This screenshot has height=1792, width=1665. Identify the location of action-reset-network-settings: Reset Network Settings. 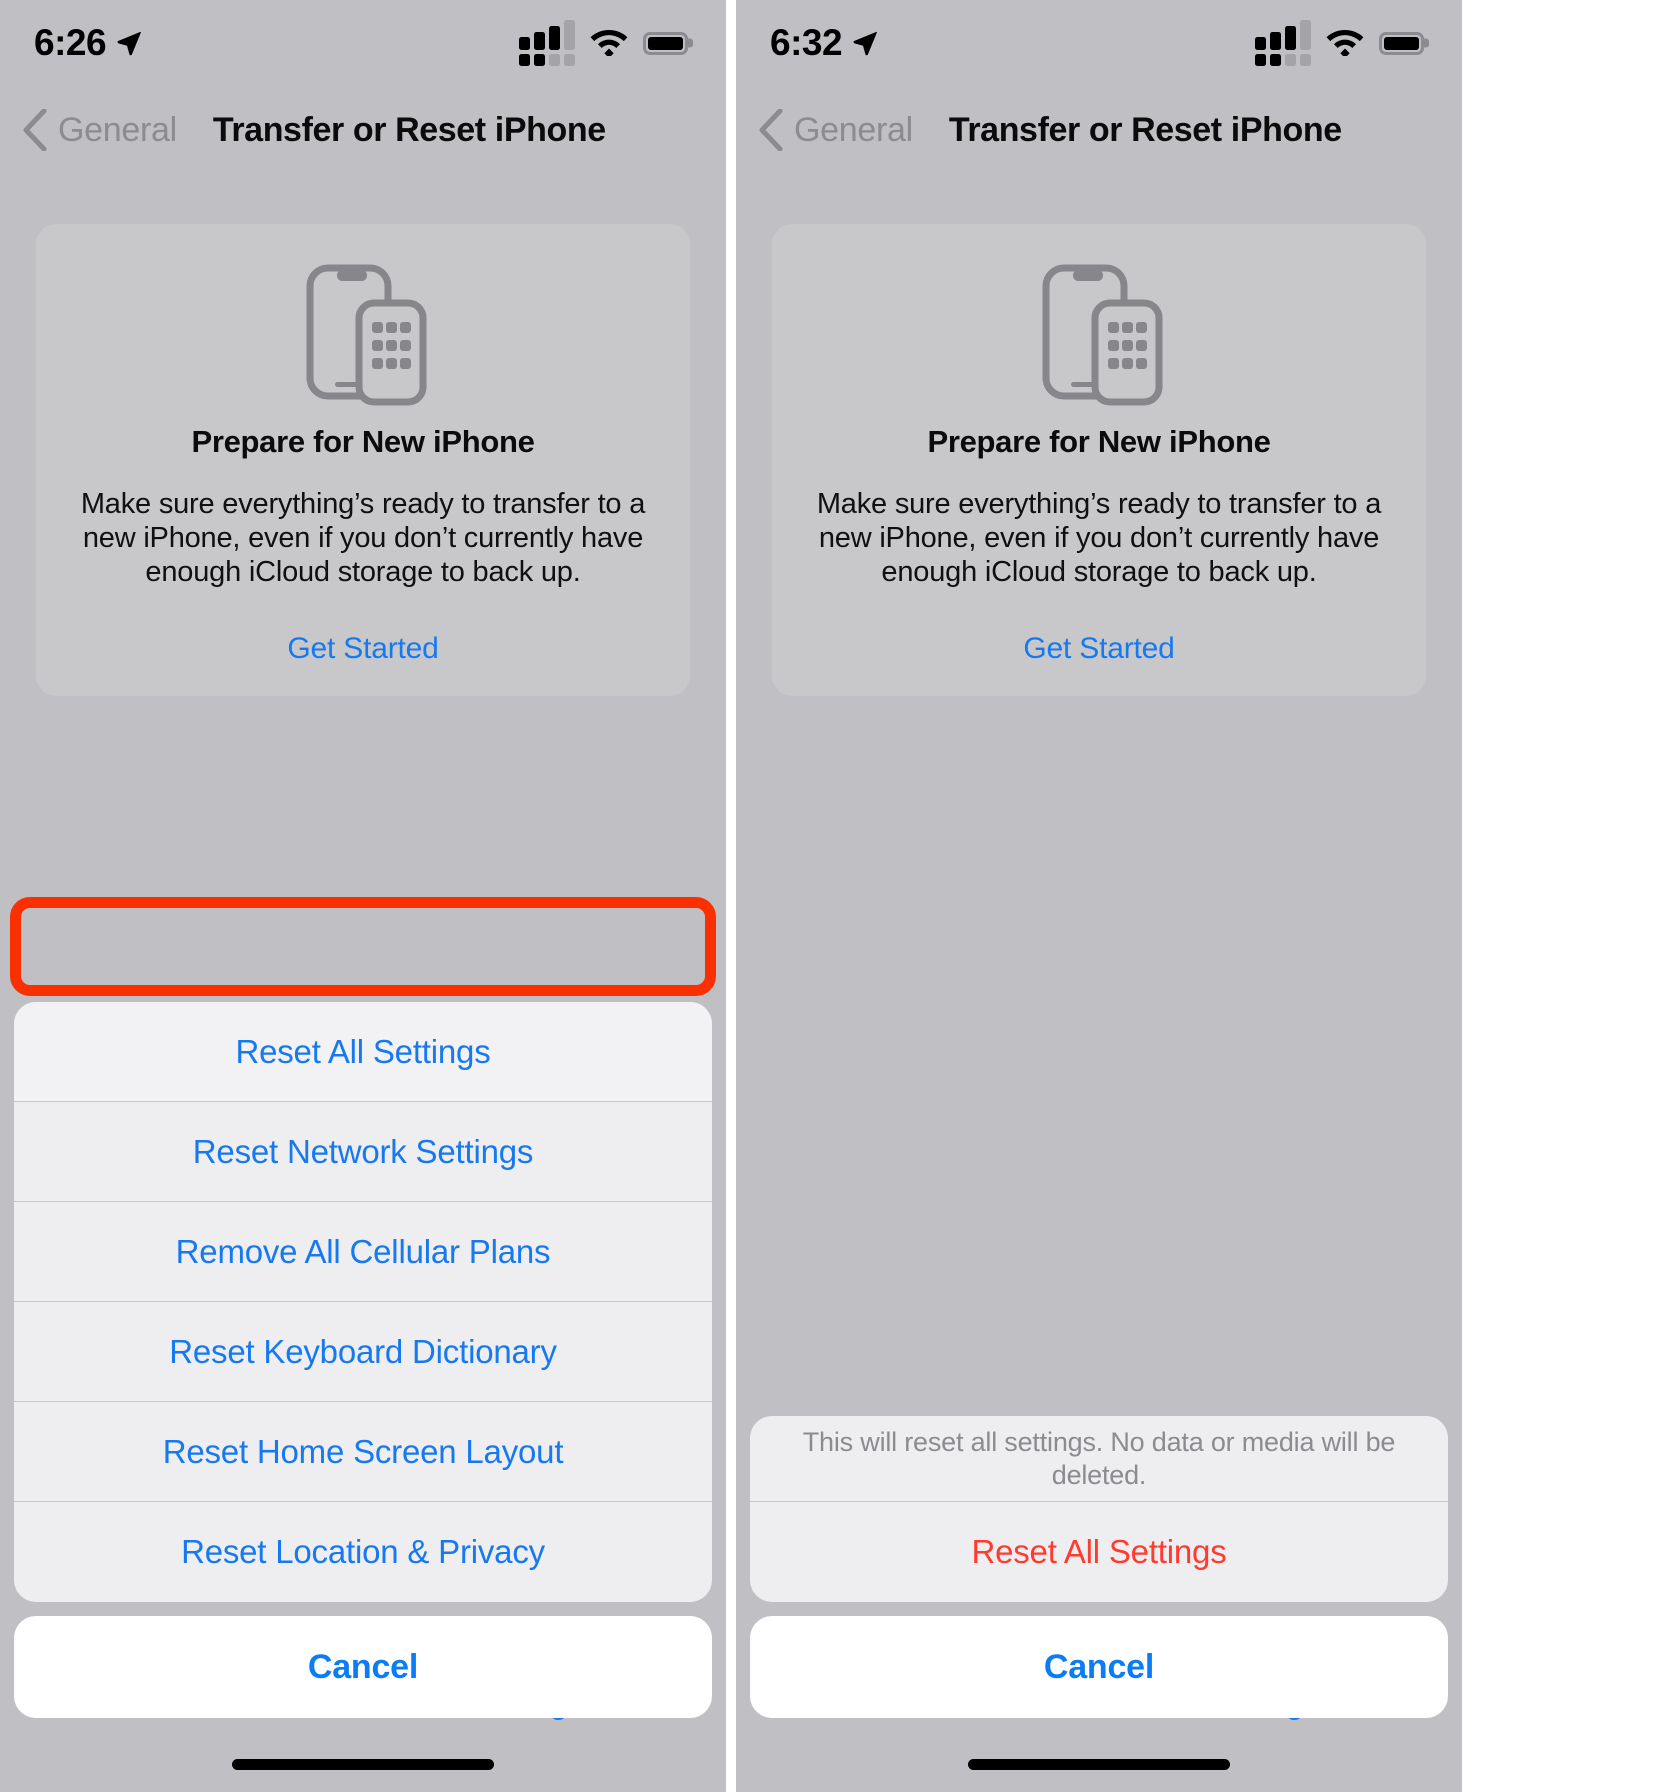
(363, 1152).